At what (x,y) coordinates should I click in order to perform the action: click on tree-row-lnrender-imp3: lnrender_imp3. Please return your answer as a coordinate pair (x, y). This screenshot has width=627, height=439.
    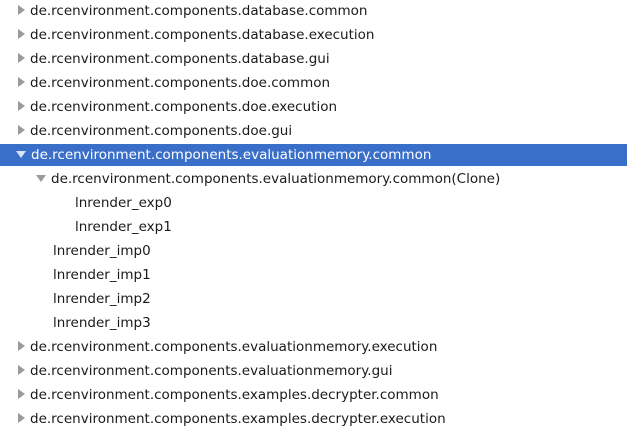
    Looking at the image, I should click on (313, 323).